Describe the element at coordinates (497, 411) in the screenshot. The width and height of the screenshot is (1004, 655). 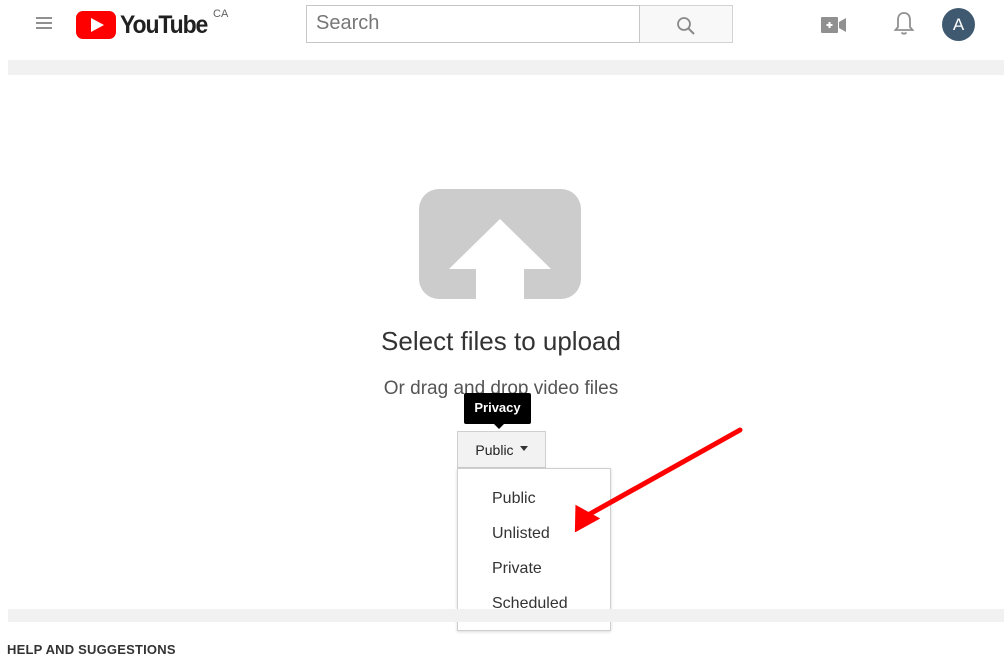
I see `privacy-tooltip: Privacy` at that location.